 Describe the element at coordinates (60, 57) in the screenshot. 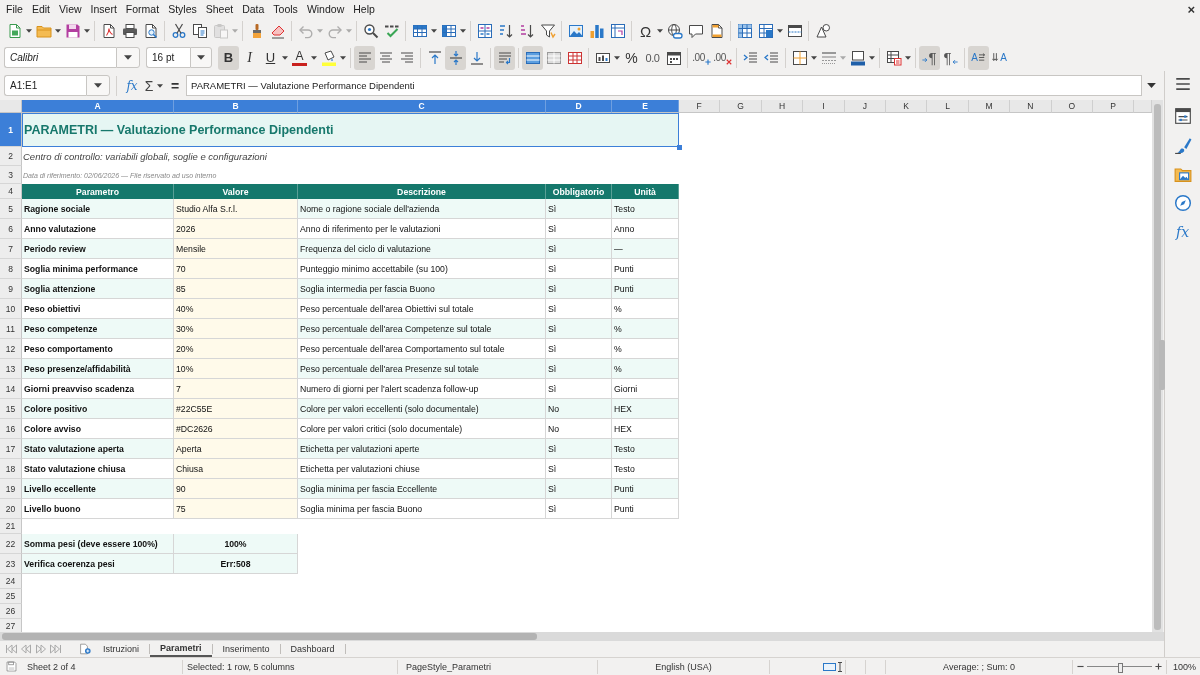

I see `font-name-field: Calibri` at that location.